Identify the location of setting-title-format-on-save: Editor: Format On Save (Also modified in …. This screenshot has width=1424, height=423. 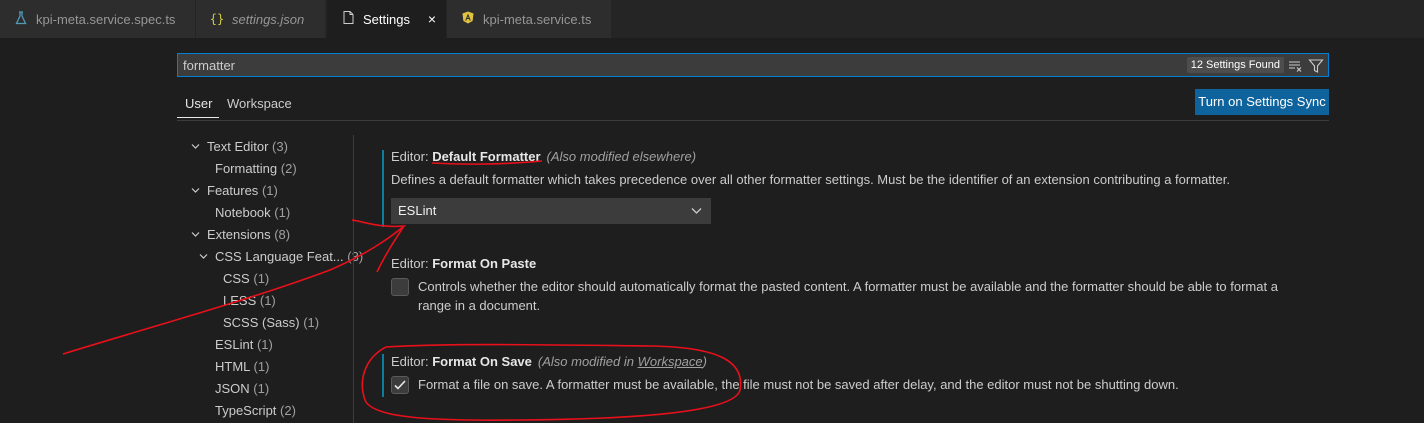
(549, 361).